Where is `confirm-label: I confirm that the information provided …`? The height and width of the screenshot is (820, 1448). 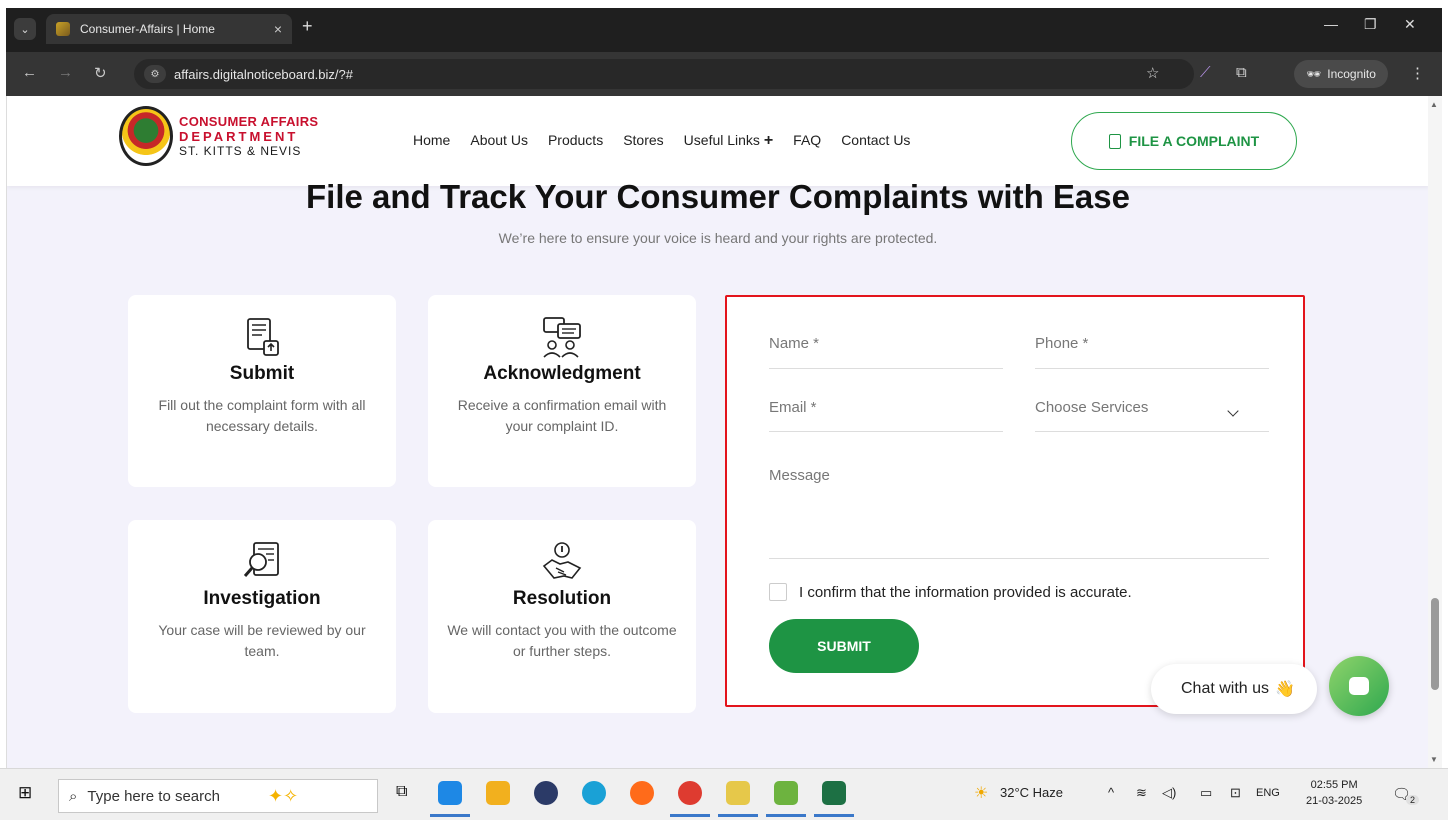 confirm-label: I confirm that the information provided … is located at coordinates (965, 592).